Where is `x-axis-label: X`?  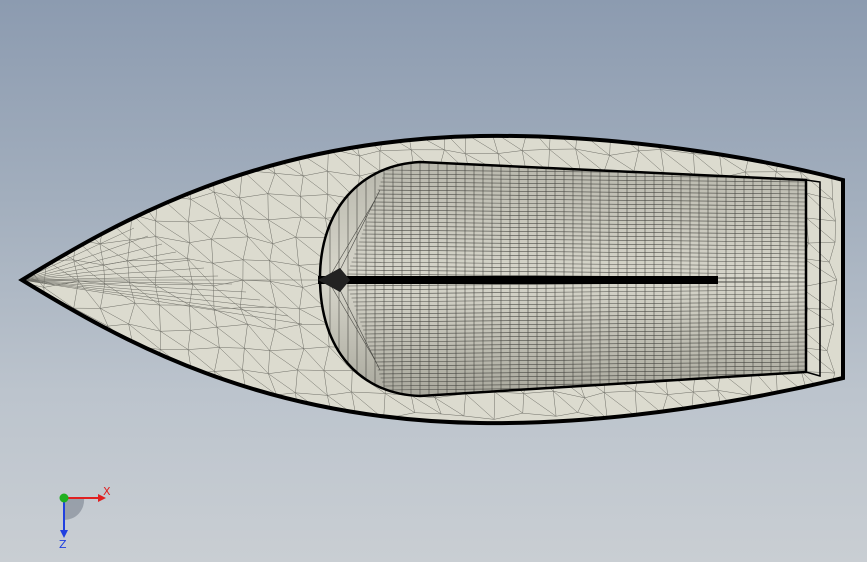 x-axis-label: X is located at coordinates (107, 491).